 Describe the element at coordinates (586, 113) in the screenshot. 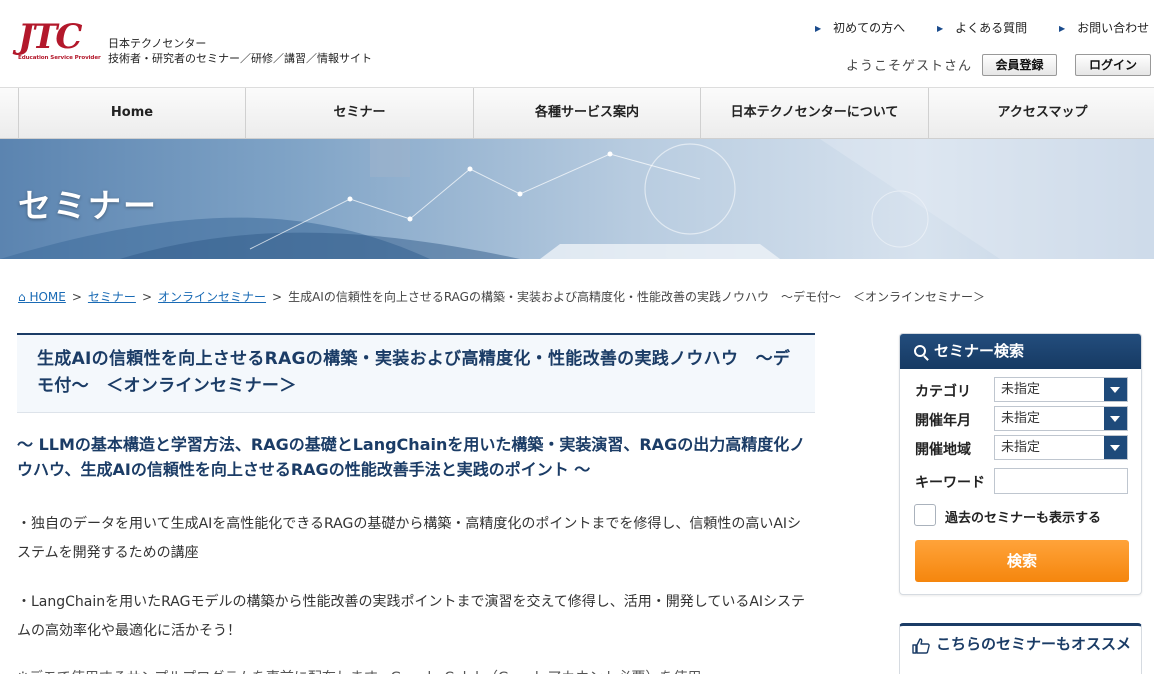

I see `nav-services: 各種サービス案内` at that location.